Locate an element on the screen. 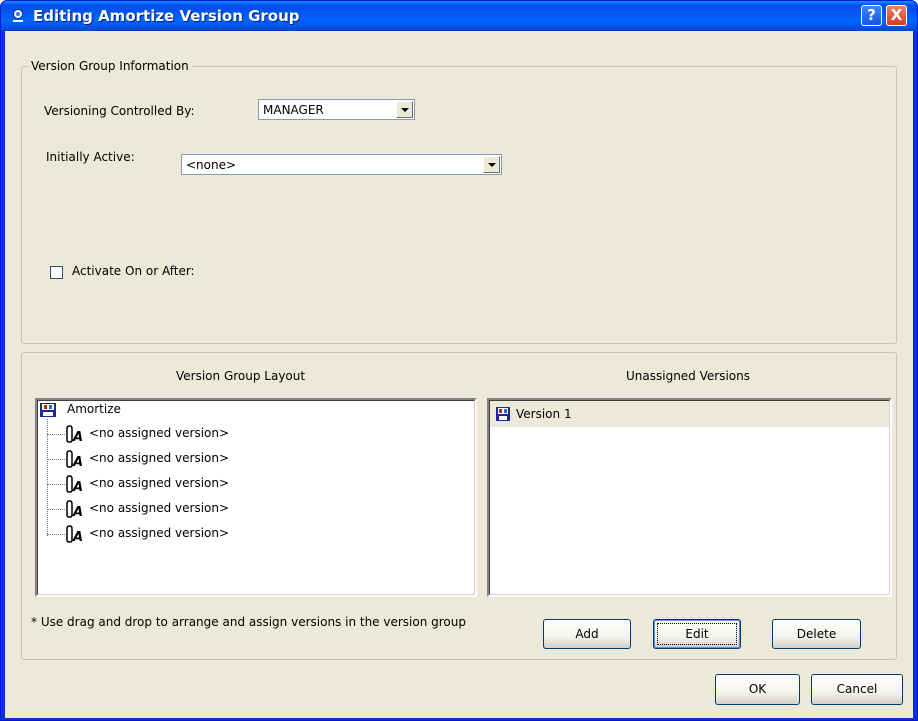 This screenshot has height=721, width=918. edit-button: Edit is located at coordinates (697, 634).